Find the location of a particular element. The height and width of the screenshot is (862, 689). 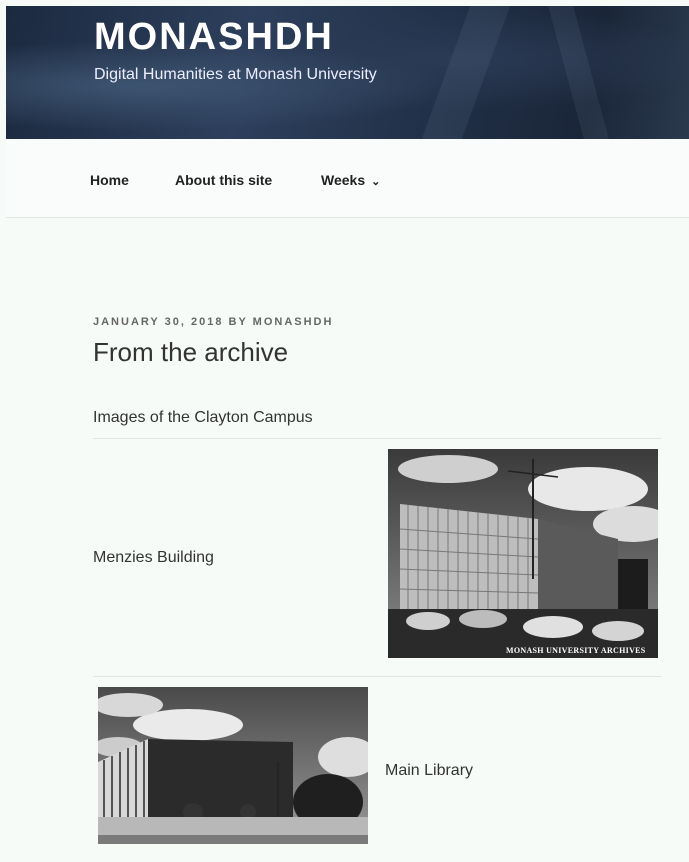

nav-item-weeks: Weeks ⌄ is located at coordinates (350, 180).